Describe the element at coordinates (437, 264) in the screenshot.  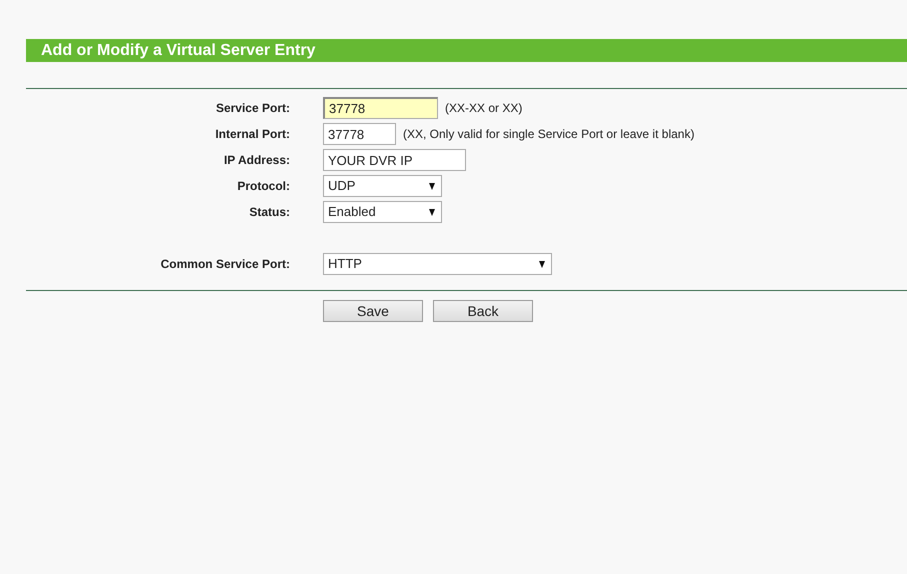
I see `dropdown: HTTP` at that location.